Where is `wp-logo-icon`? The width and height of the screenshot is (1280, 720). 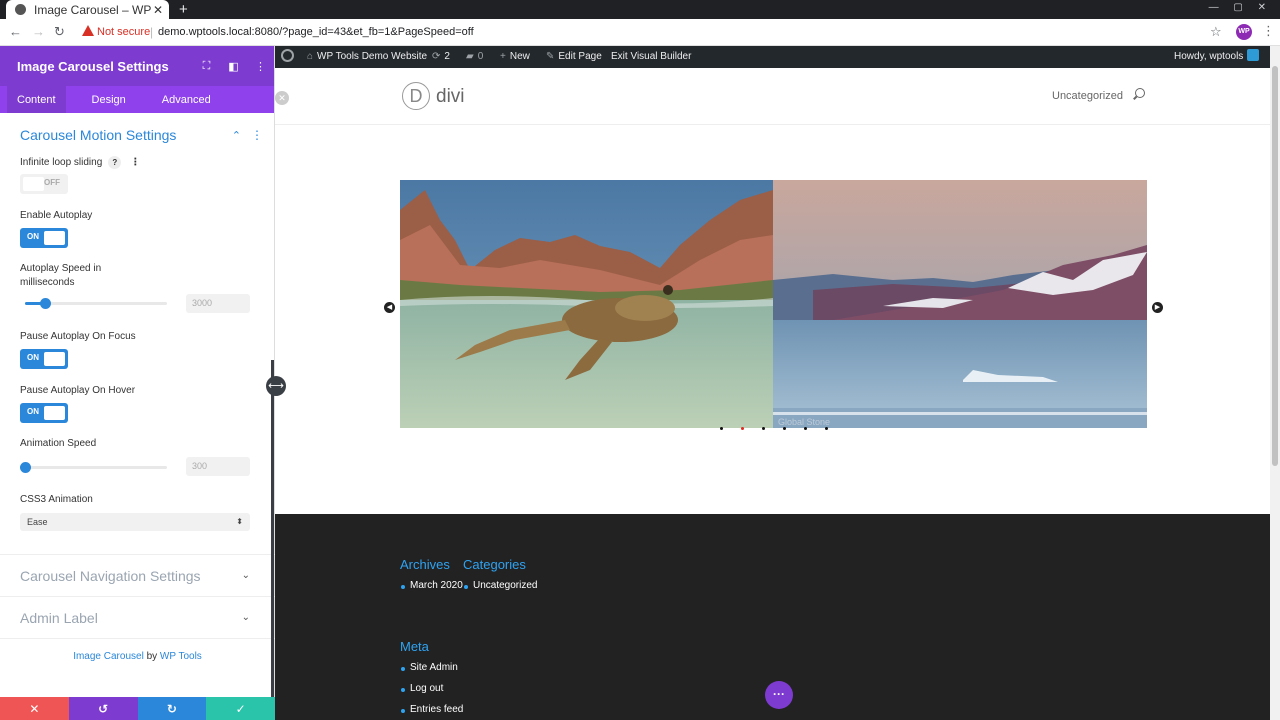 wp-logo-icon is located at coordinates (287, 57).